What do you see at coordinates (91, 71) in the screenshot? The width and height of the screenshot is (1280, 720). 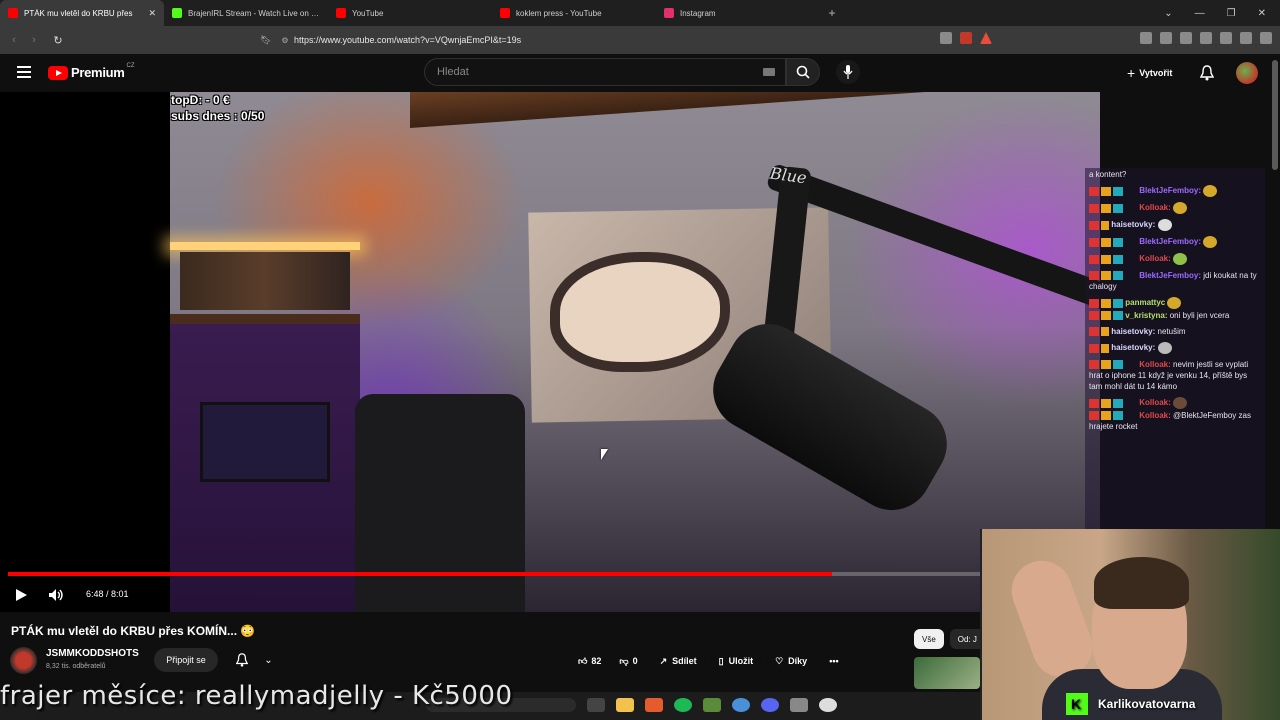 I see `youtube-premium-logo: Premium CZ` at bounding box center [91, 71].